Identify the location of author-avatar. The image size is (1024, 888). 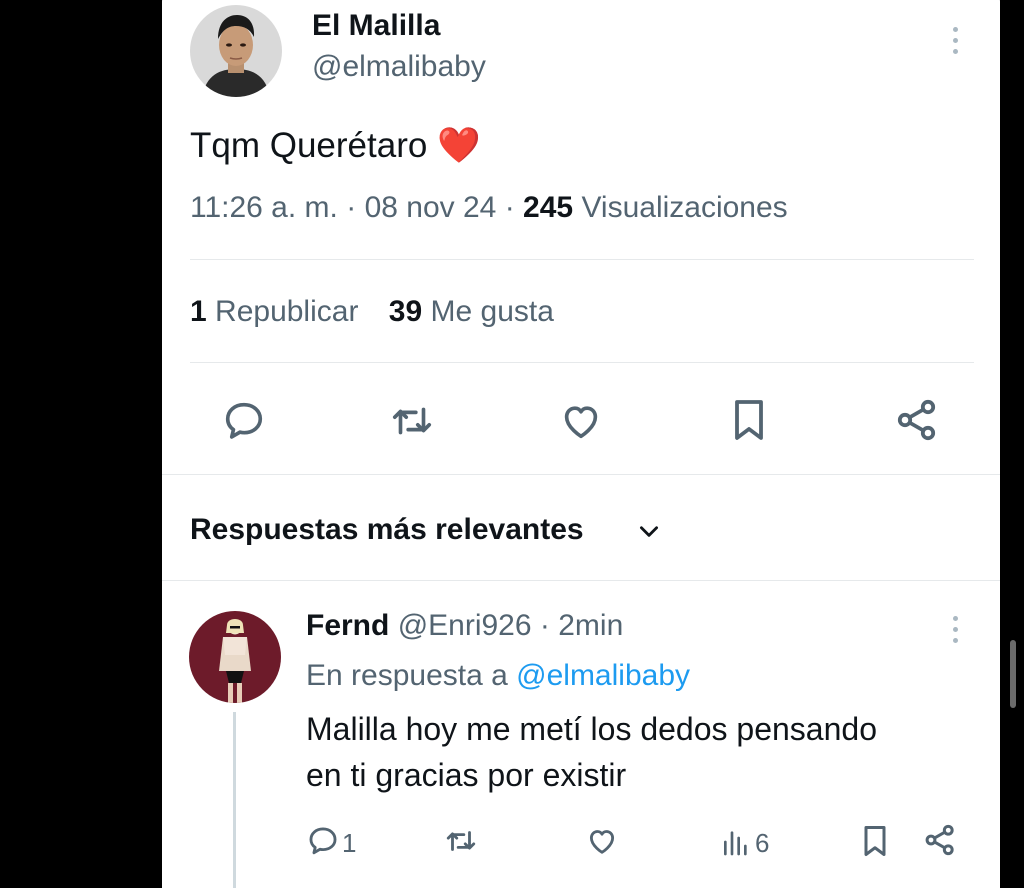
(236, 51).